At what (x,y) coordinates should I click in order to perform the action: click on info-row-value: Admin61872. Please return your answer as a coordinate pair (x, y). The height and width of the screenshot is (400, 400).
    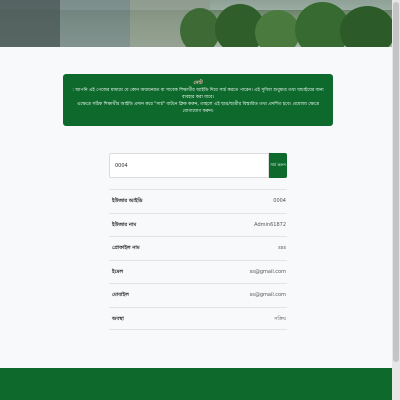
    Looking at the image, I should click on (270, 224).